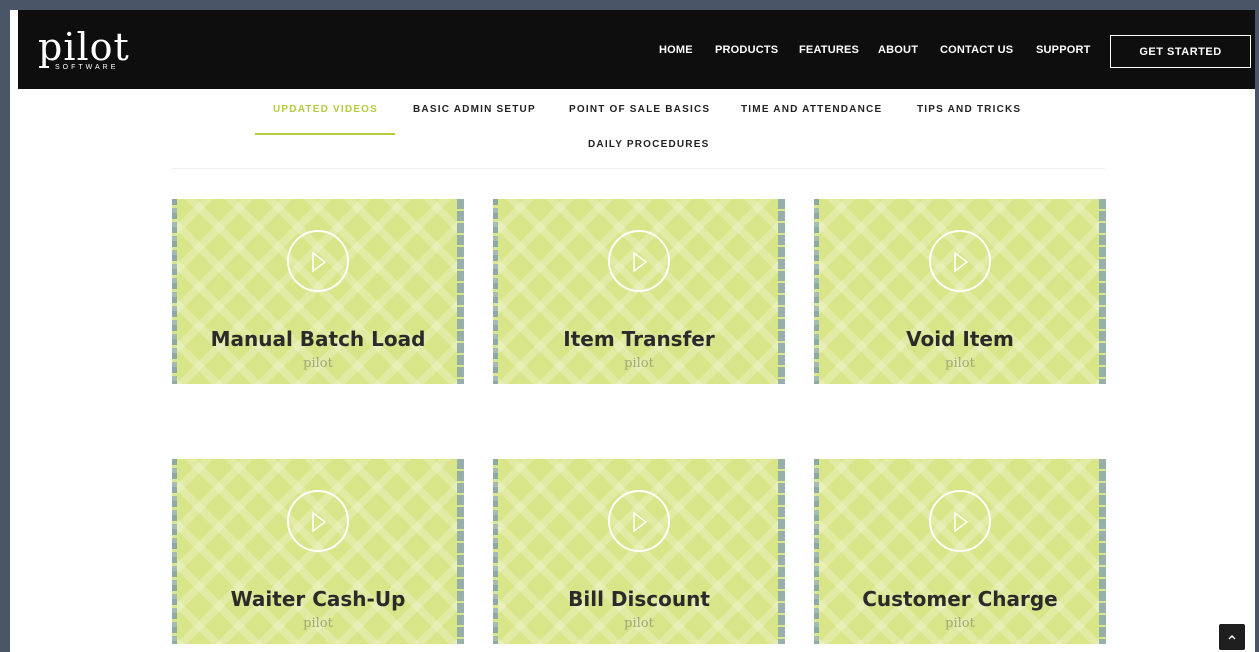 This screenshot has height=652, width=1259. I want to click on video-card: Customer Charge pilot, so click(960, 551).